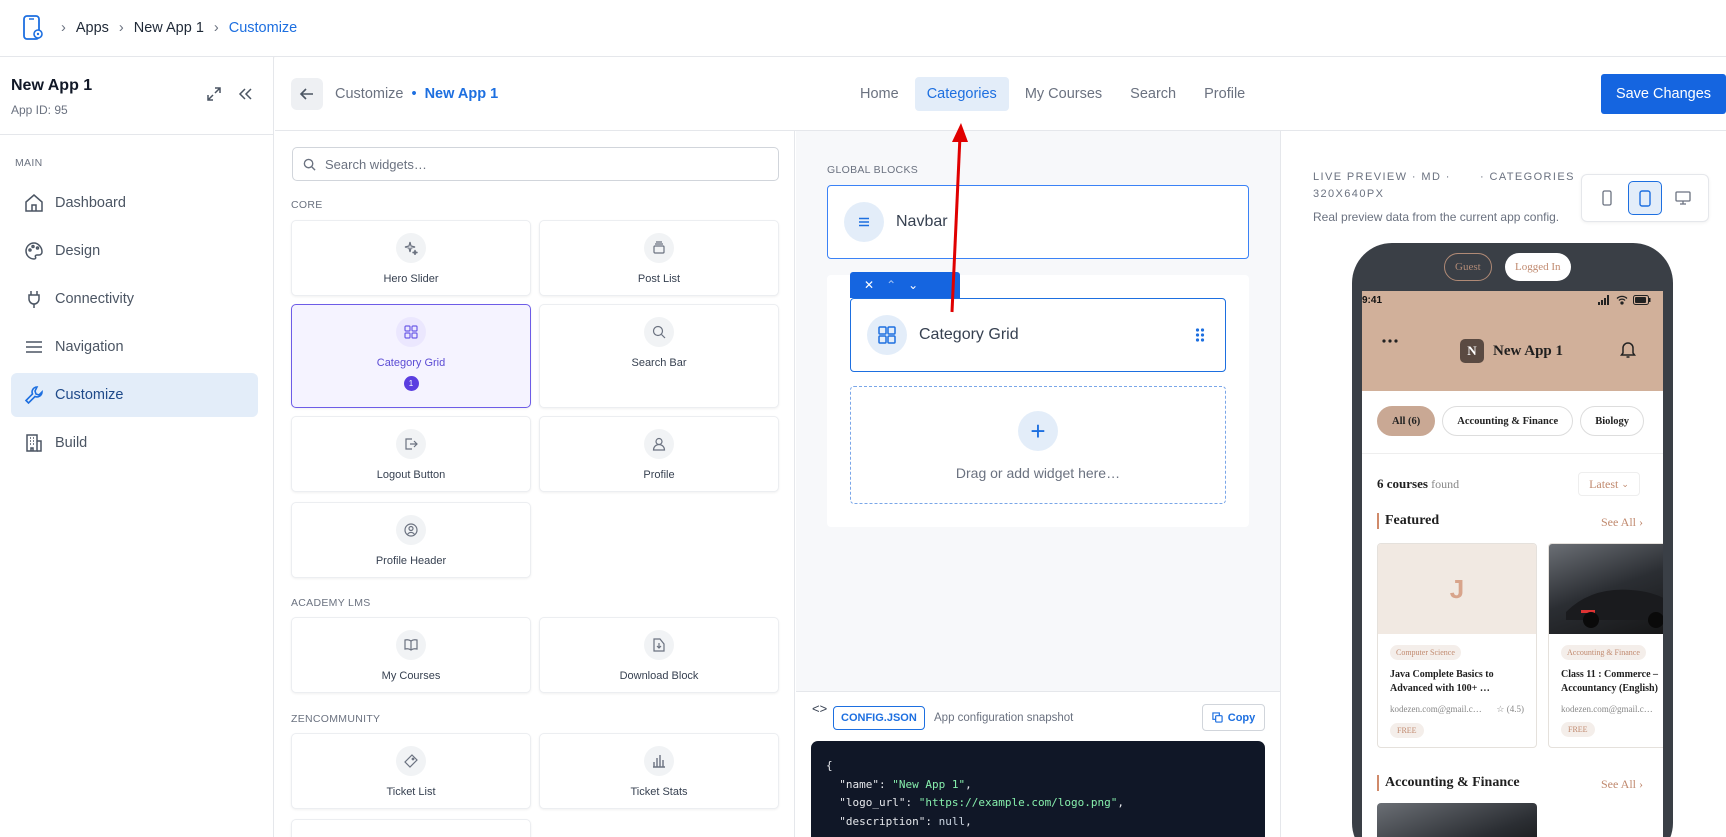 Image resolution: width=1726 pixels, height=837 pixels. What do you see at coordinates (1468, 267) in the screenshot?
I see `guest-toggle: Guest` at bounding box center [1468, 267].